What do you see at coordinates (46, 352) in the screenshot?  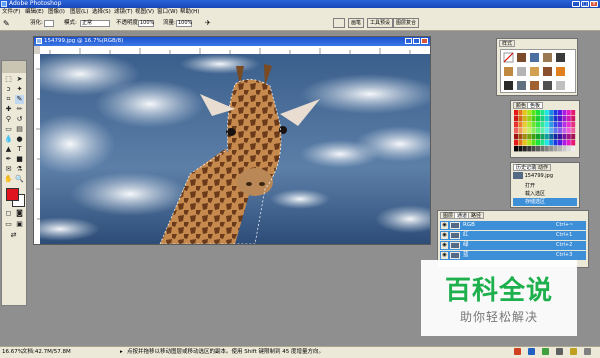 I see `document-size: 文档:42.7M/57.8M` at bounding box center [46, 352].